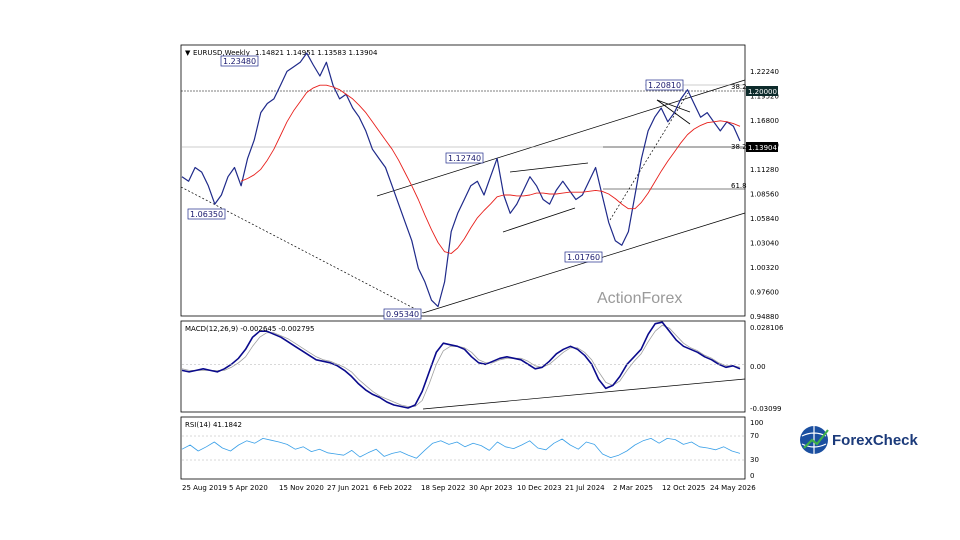 This screenshot has height=540, width=960. Describe the element at coordinates (752, 476) in the screenshot. I see `rsi-y-tick: 0` at that location.